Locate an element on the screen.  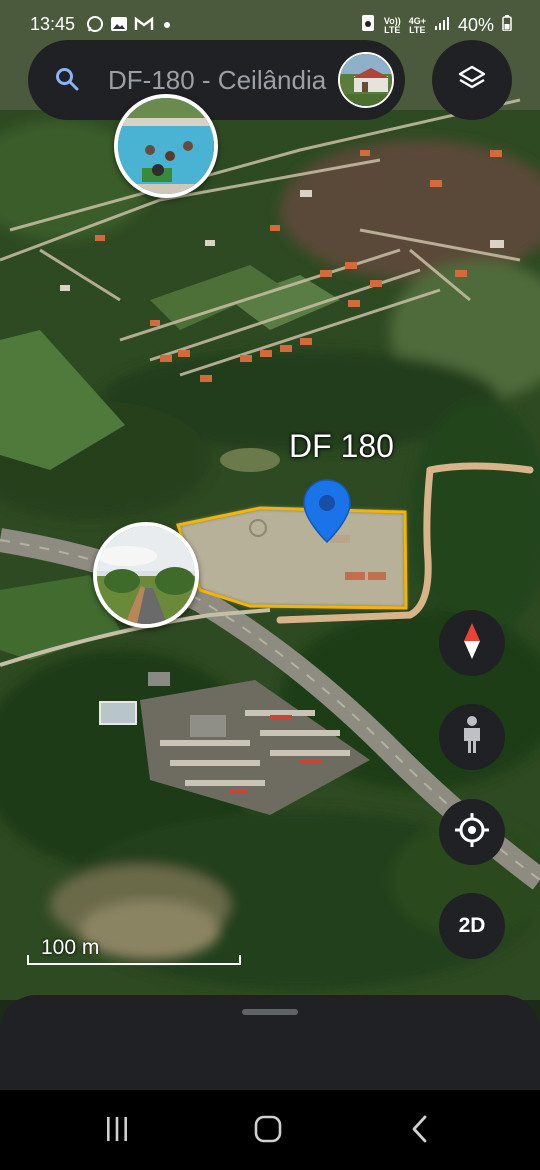
photo-bubble-pool is located at coordinates (166, 146).